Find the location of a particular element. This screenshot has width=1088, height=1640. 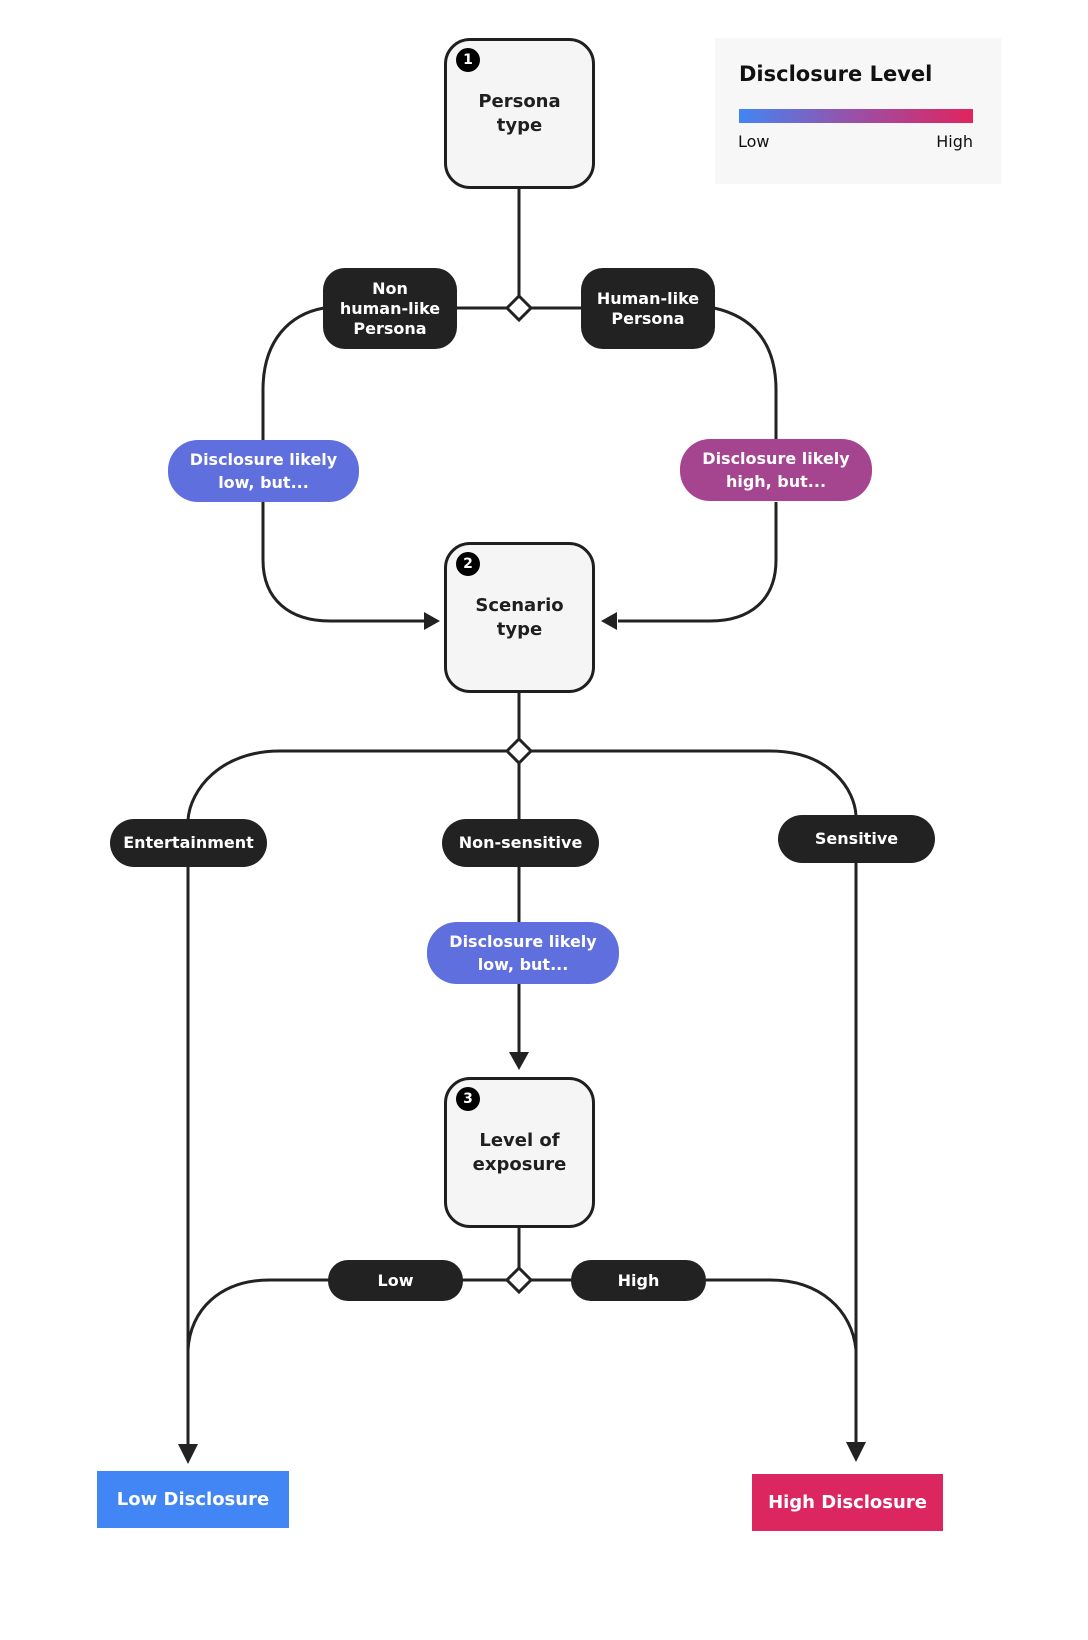

pill-human-persona: Human-like Persona is located at coordinates (648, 308).